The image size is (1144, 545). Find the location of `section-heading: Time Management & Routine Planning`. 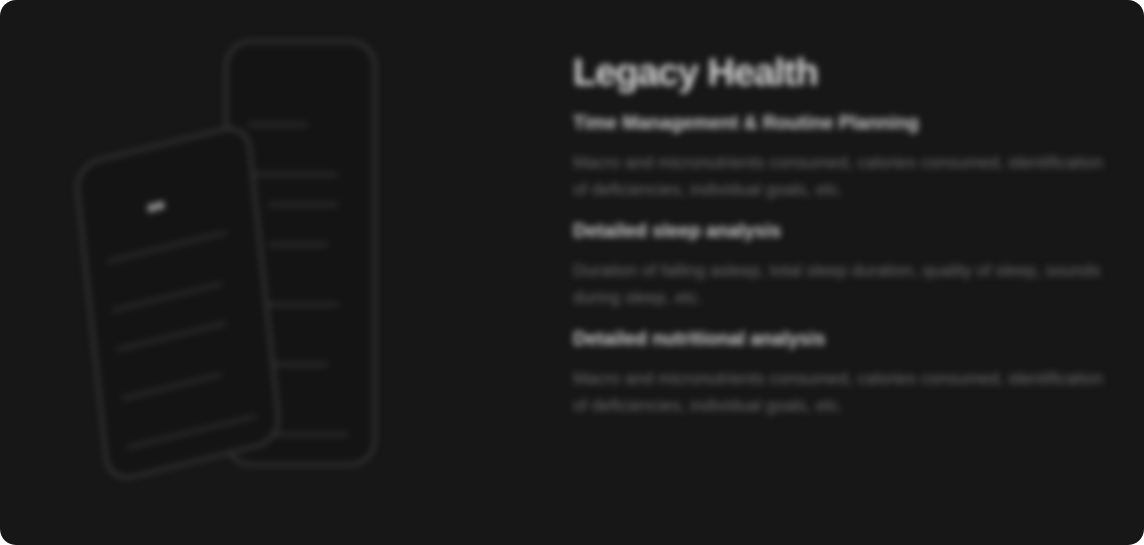

section-heading: Time Management & Routine Planning is located at coordinates (746, 123).